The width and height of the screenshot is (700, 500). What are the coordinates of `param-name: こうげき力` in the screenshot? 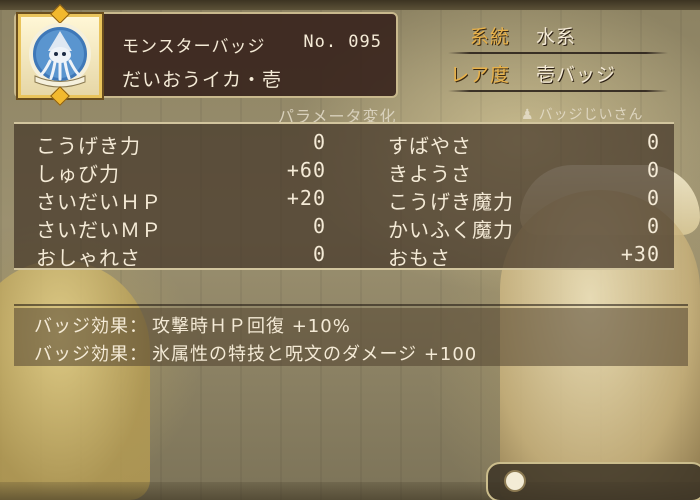 It's located at (88, 146).